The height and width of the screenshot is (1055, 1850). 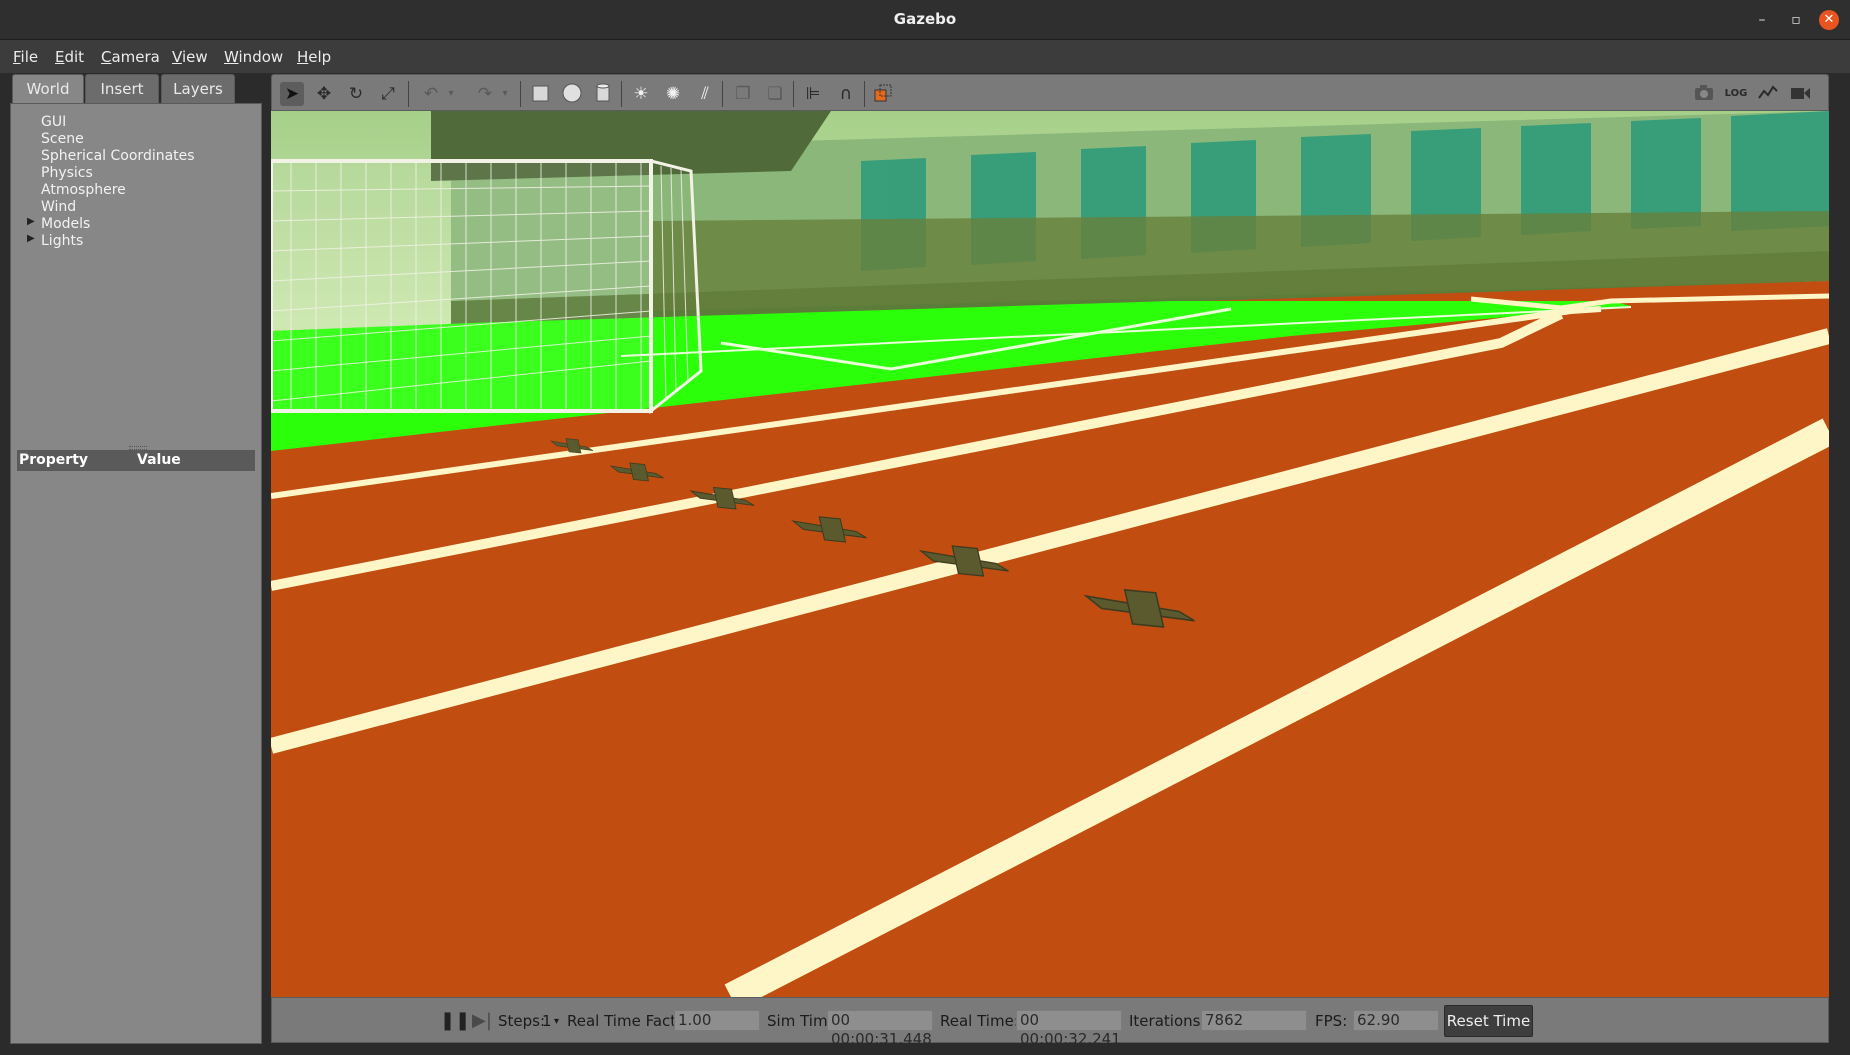 What do you see at coordinates (505, 94) in the screenshot?
I see `redo-dropdown-icon: ▾` at bounding box center [505, 94].